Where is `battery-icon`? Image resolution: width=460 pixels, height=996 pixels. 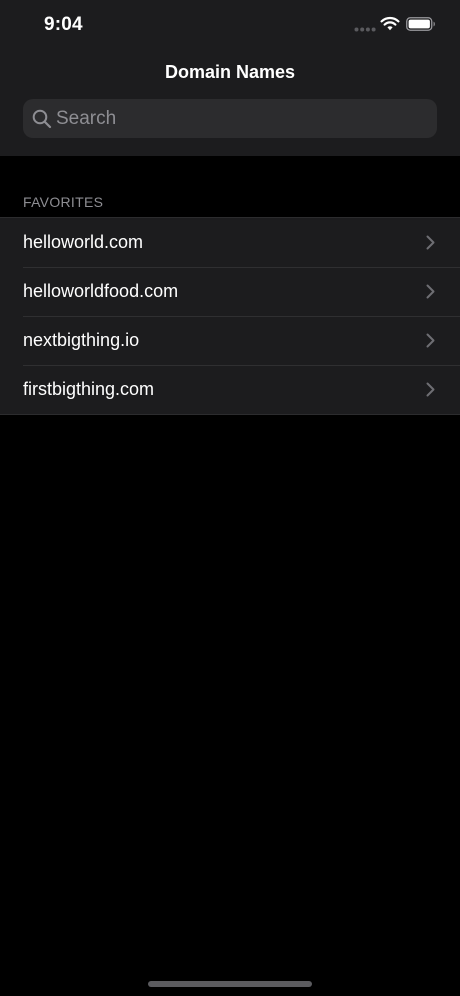
battery-icon is located at coordinates (420, 24).